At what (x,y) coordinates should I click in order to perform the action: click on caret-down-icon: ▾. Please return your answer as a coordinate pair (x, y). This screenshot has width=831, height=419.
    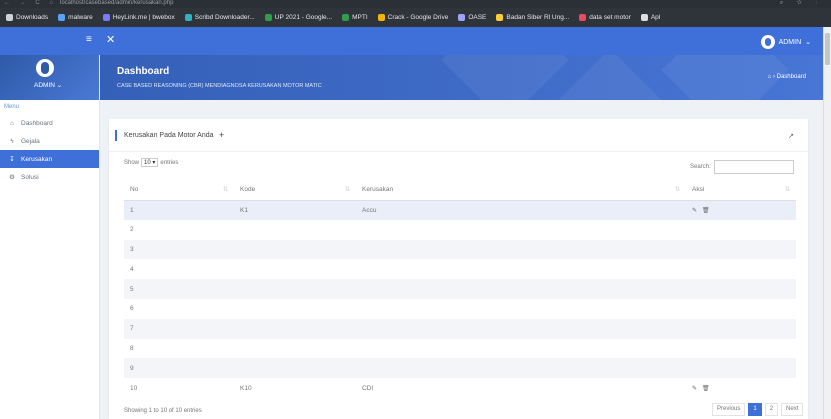
    Looking at the image, I should click on (154, 163).